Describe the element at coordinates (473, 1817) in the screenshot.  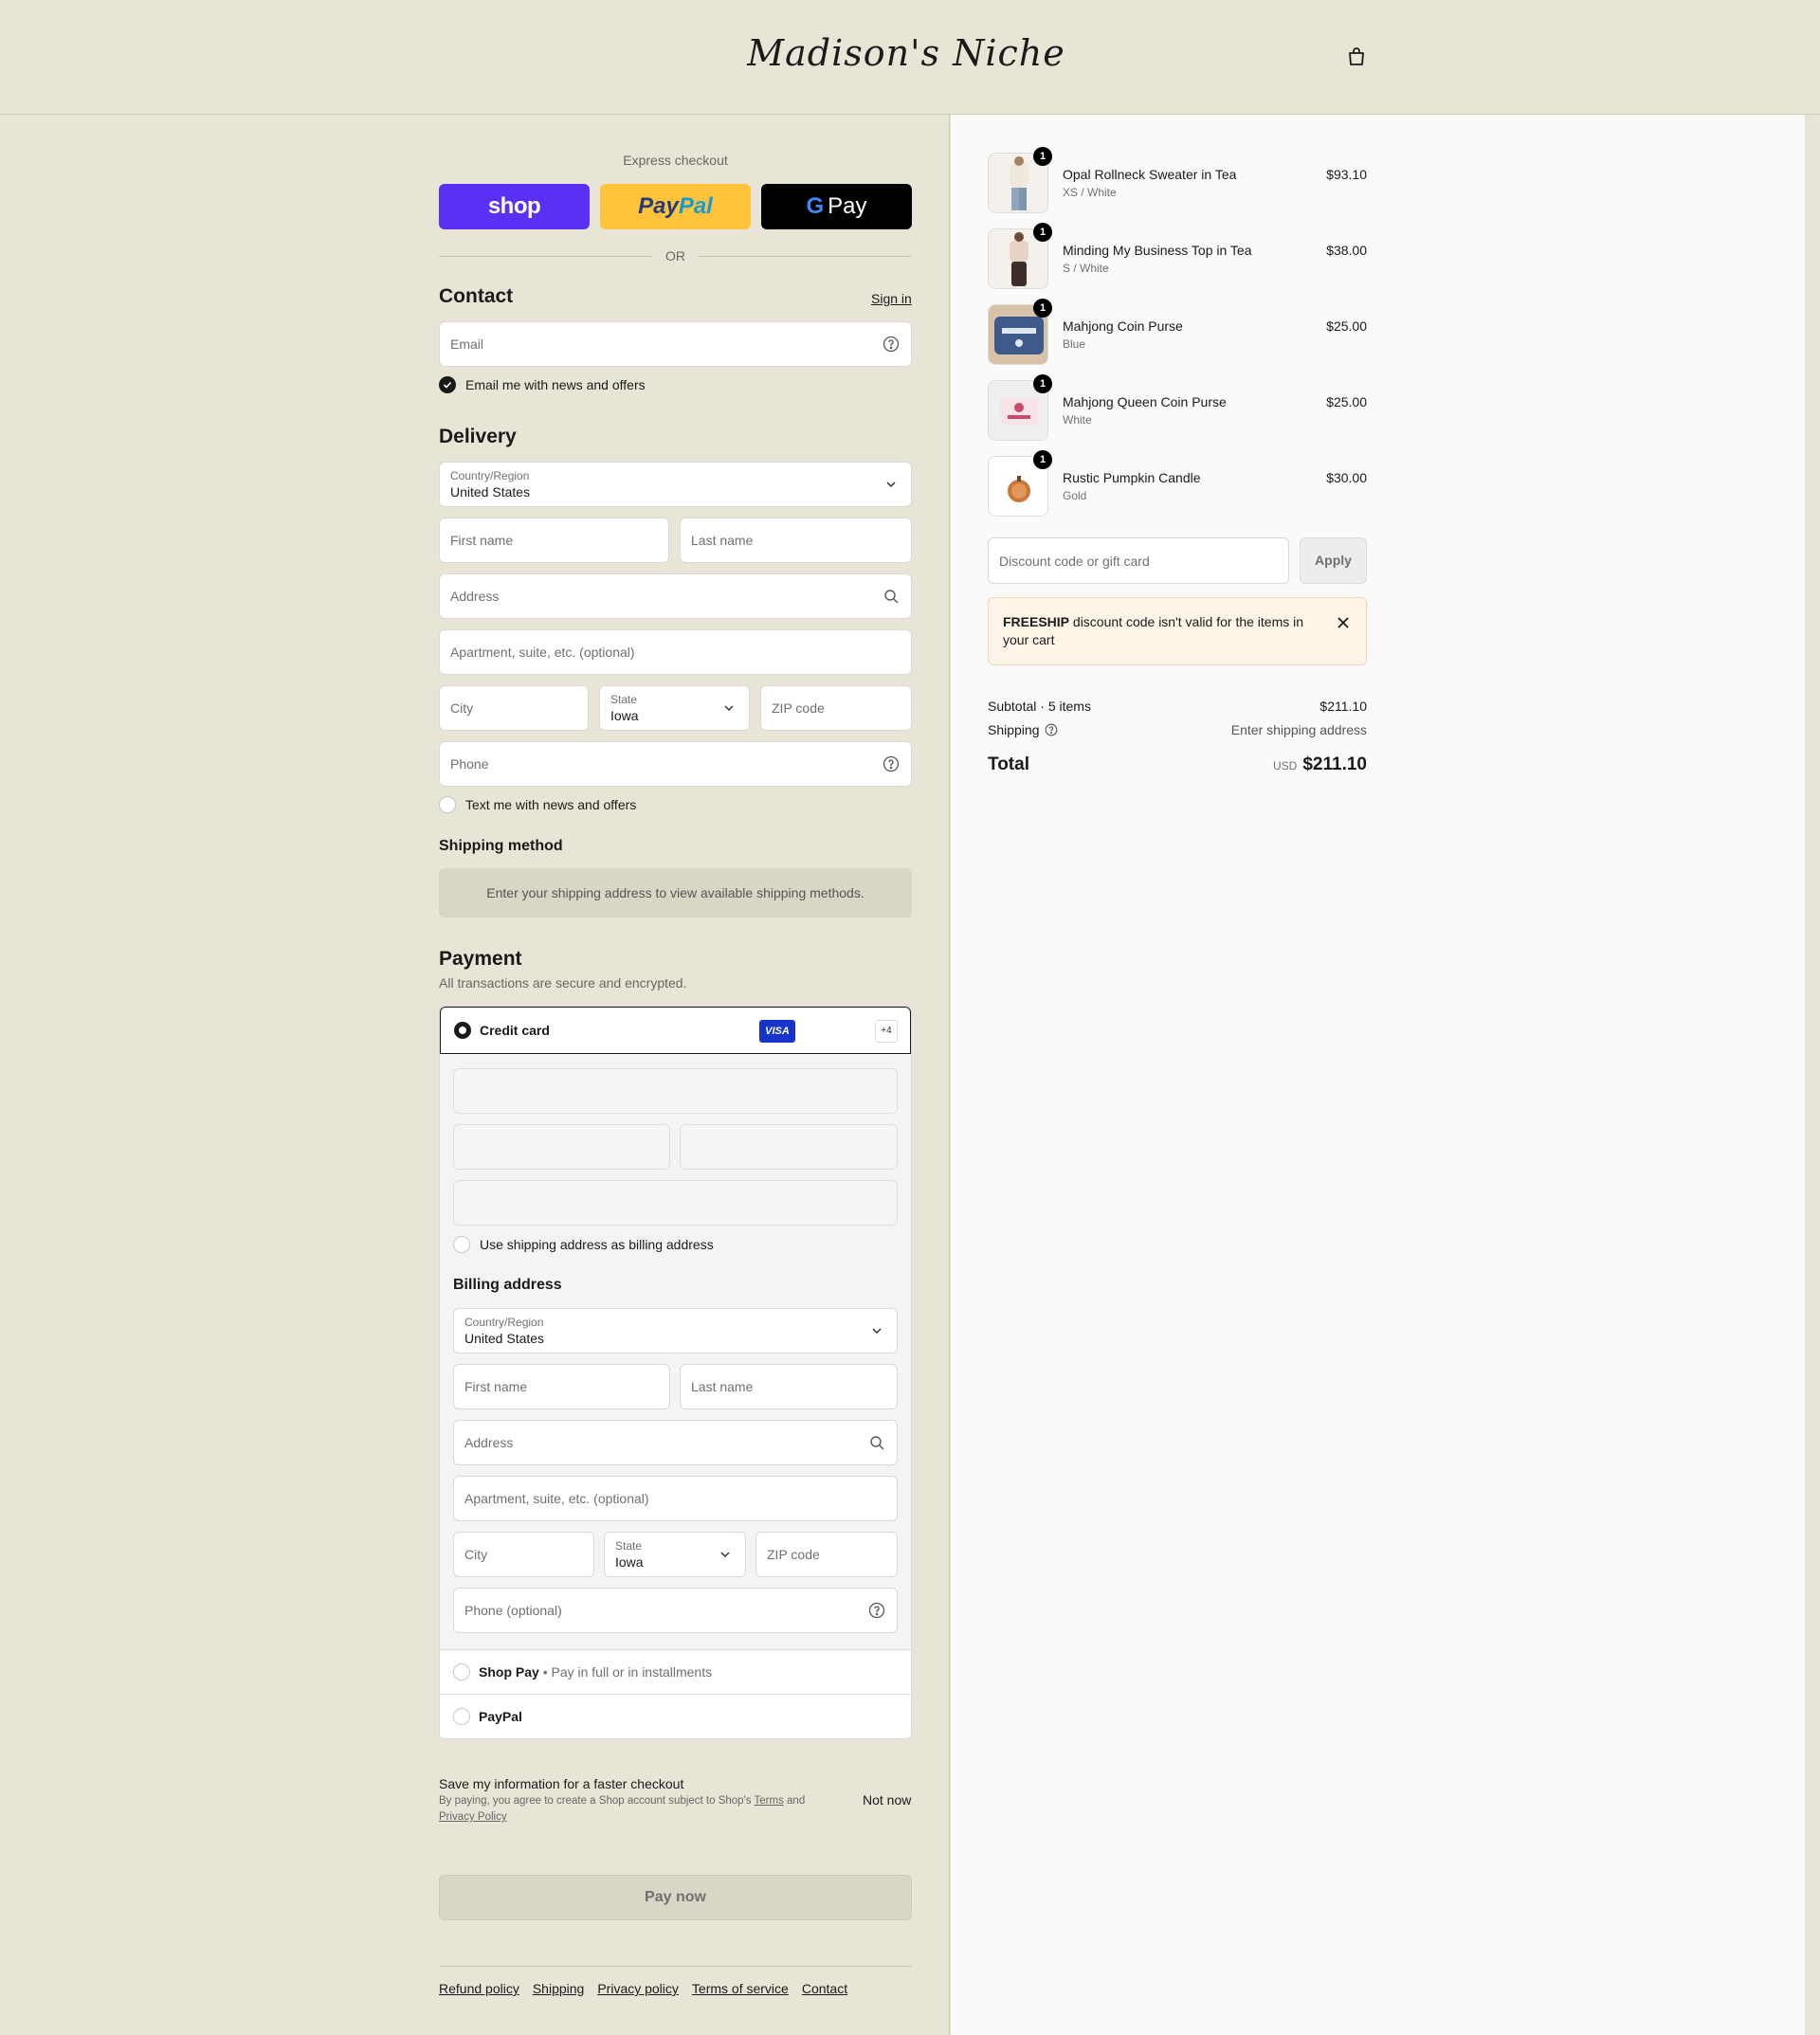
I see `shop-privacy-link: Privacy Policy` at that location.